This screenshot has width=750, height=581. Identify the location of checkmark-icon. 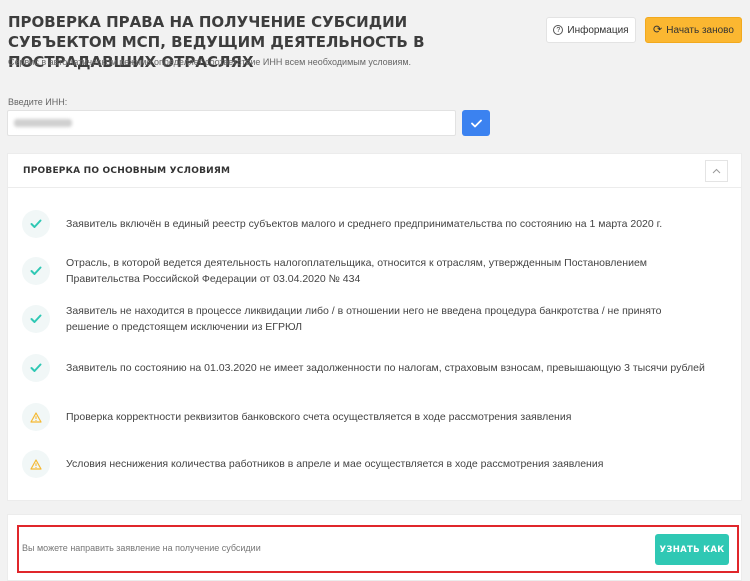
(476, 123).